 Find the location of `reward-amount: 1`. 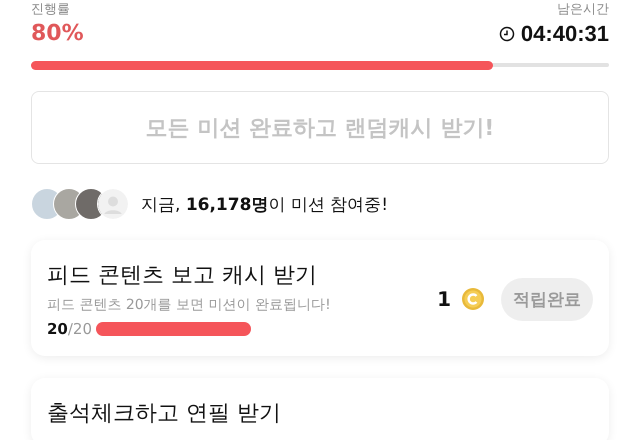

reward-amount: 1 is located at coordinates (444, 299).